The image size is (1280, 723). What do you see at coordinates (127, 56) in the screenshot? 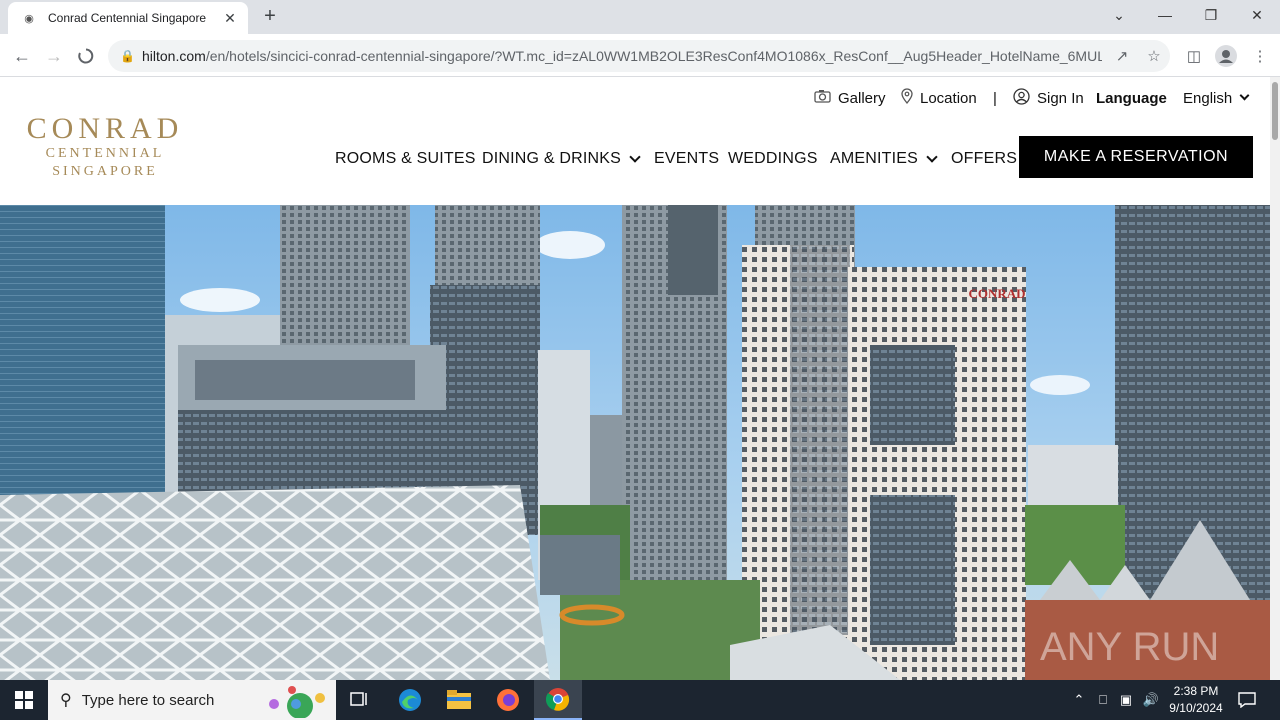
I see `lock-icon: 🔒` at bounding box center [127, 56].